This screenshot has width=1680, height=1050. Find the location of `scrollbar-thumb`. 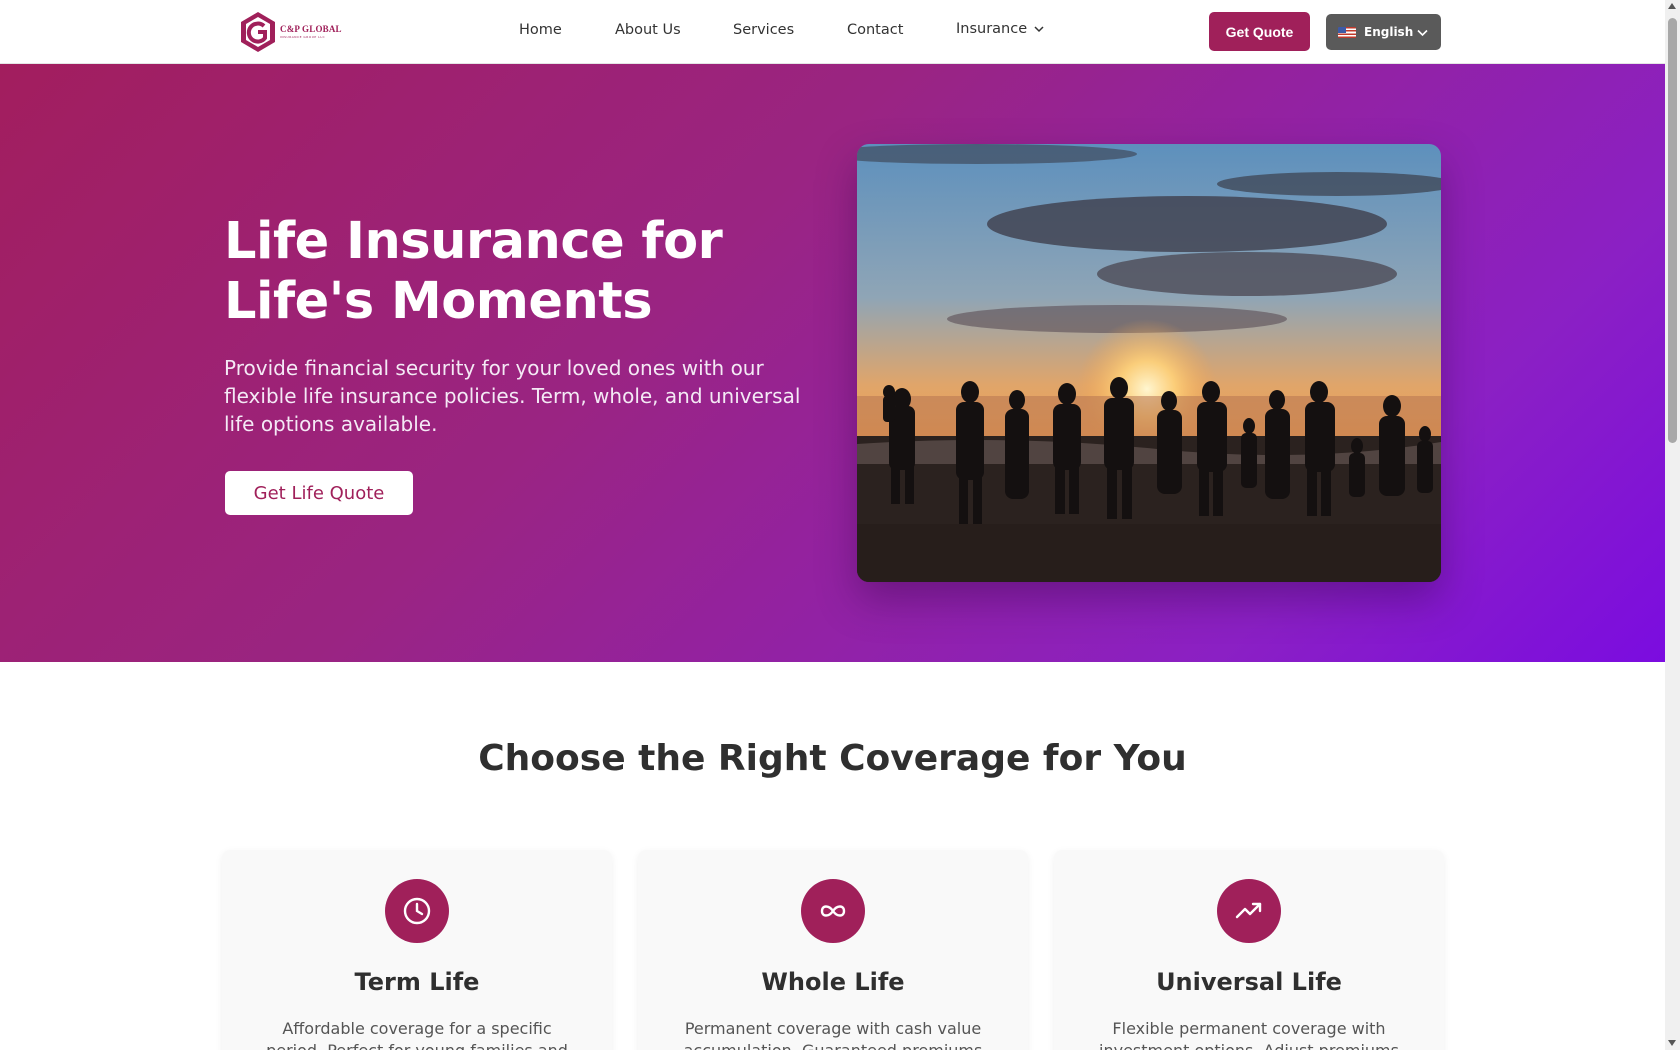

scrollbar-thumb is located at coordinates (1672, 230).